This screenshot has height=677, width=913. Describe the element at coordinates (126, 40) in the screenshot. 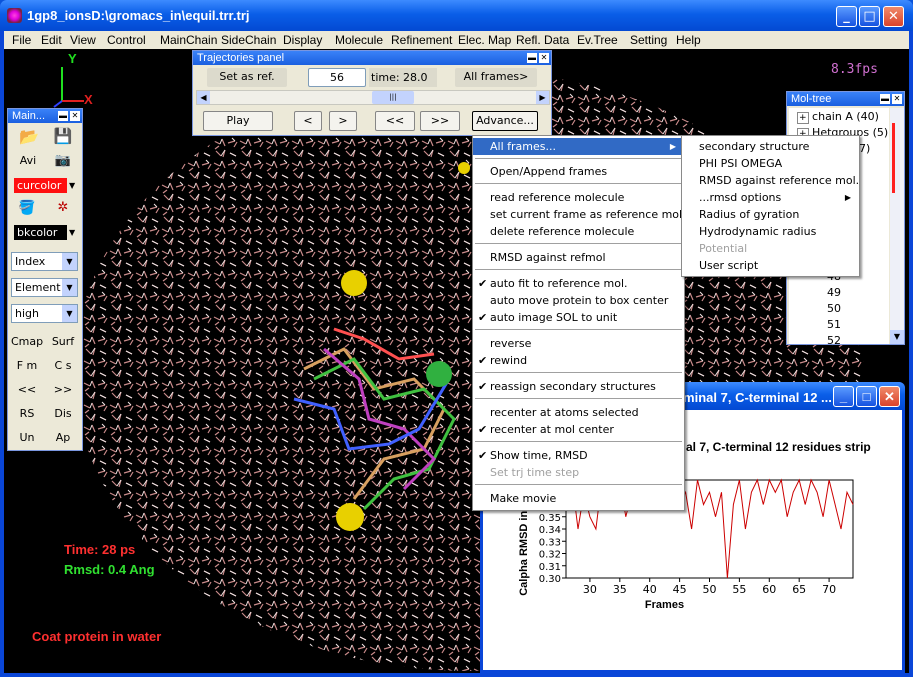

I see `menu-control: Control` at that location.